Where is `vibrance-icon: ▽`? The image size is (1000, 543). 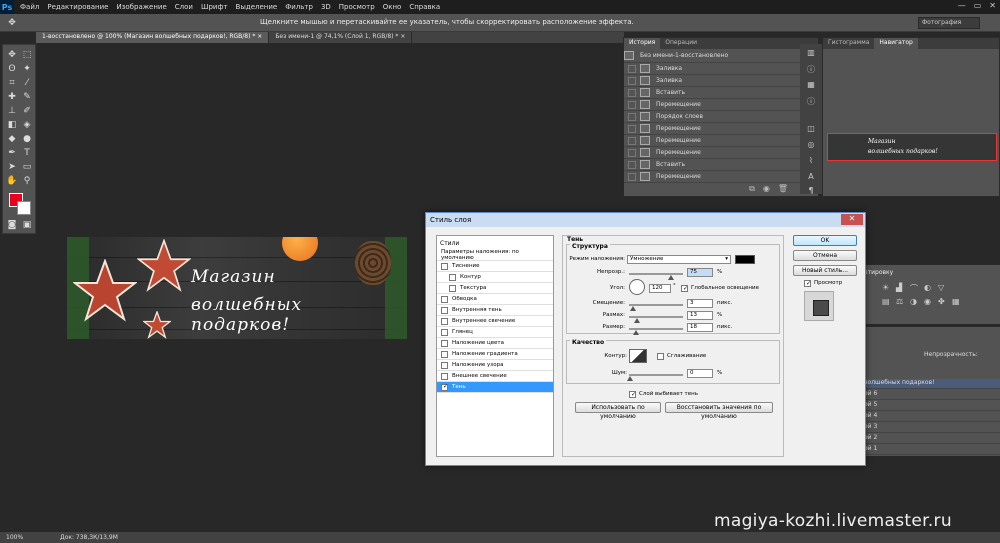
vibrance-icon: ▽ is located at coordinates (942, 287).